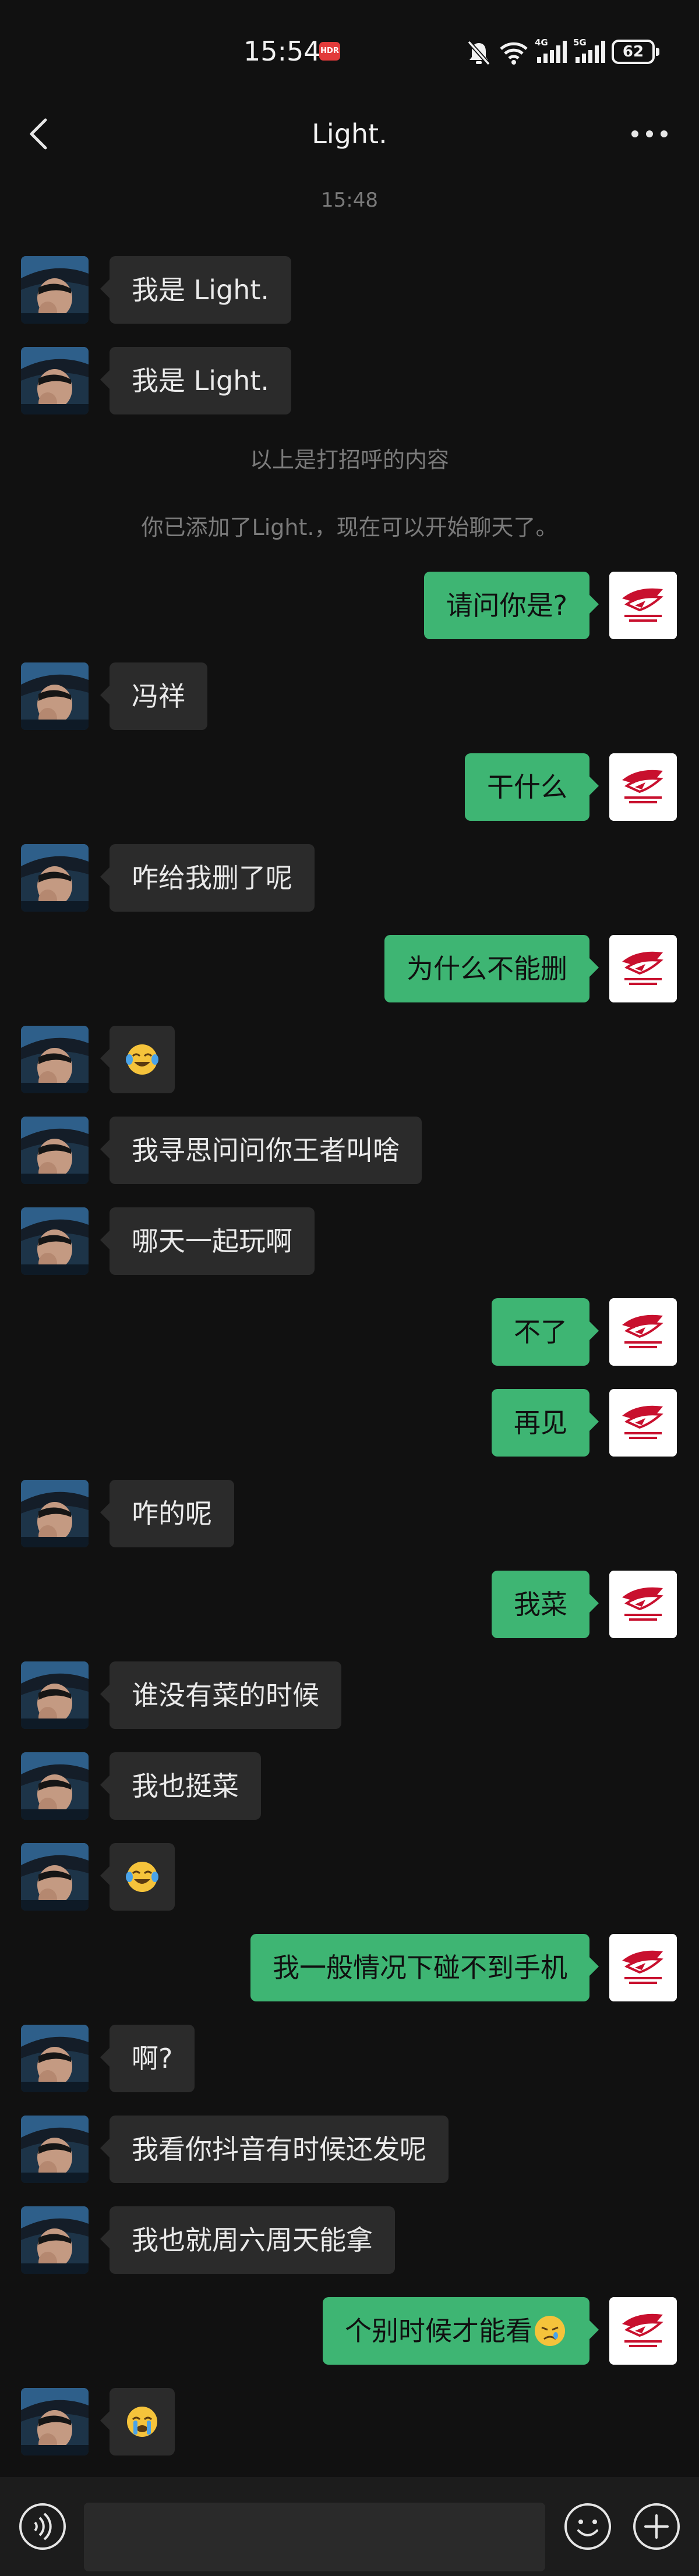 The width and height of the screenshot is (699, 2576). I want to click on message-bubble: 再见, so click(545, 1423).